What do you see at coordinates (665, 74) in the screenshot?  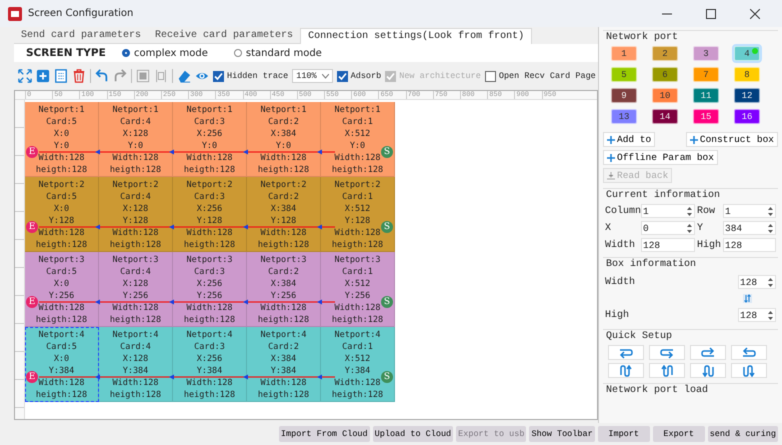 I see `network-port-swatch: 6` at bounding box center [665, 74].